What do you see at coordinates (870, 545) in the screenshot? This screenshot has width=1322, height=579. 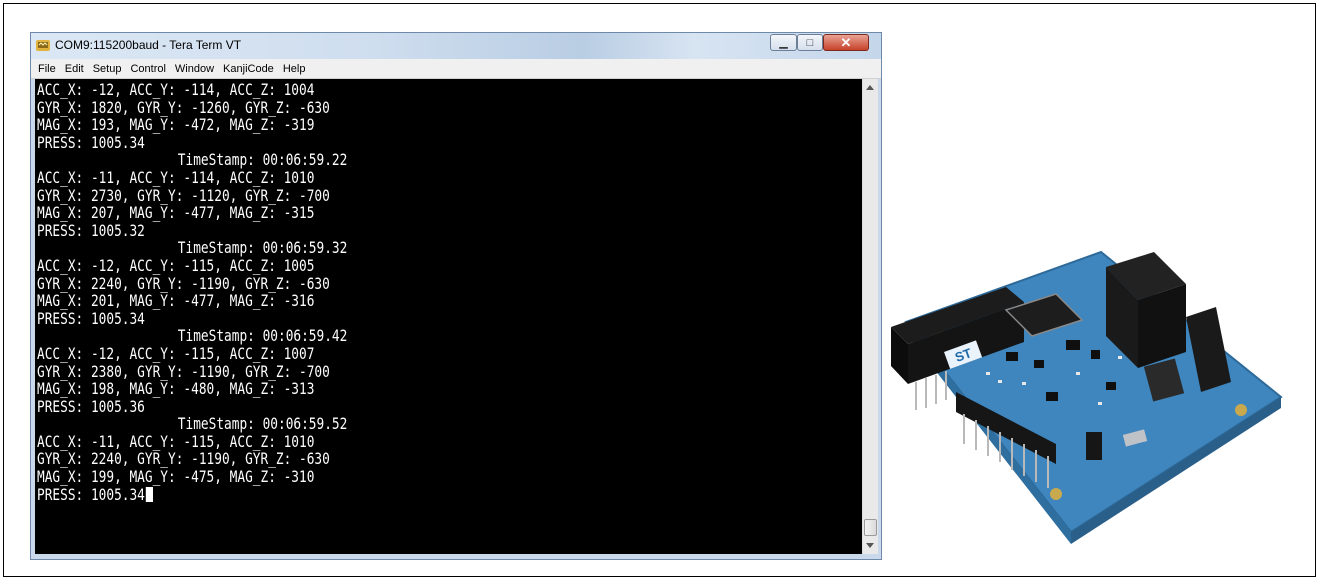 I see `chevron-down-icon` at bounding box center [870, 545].